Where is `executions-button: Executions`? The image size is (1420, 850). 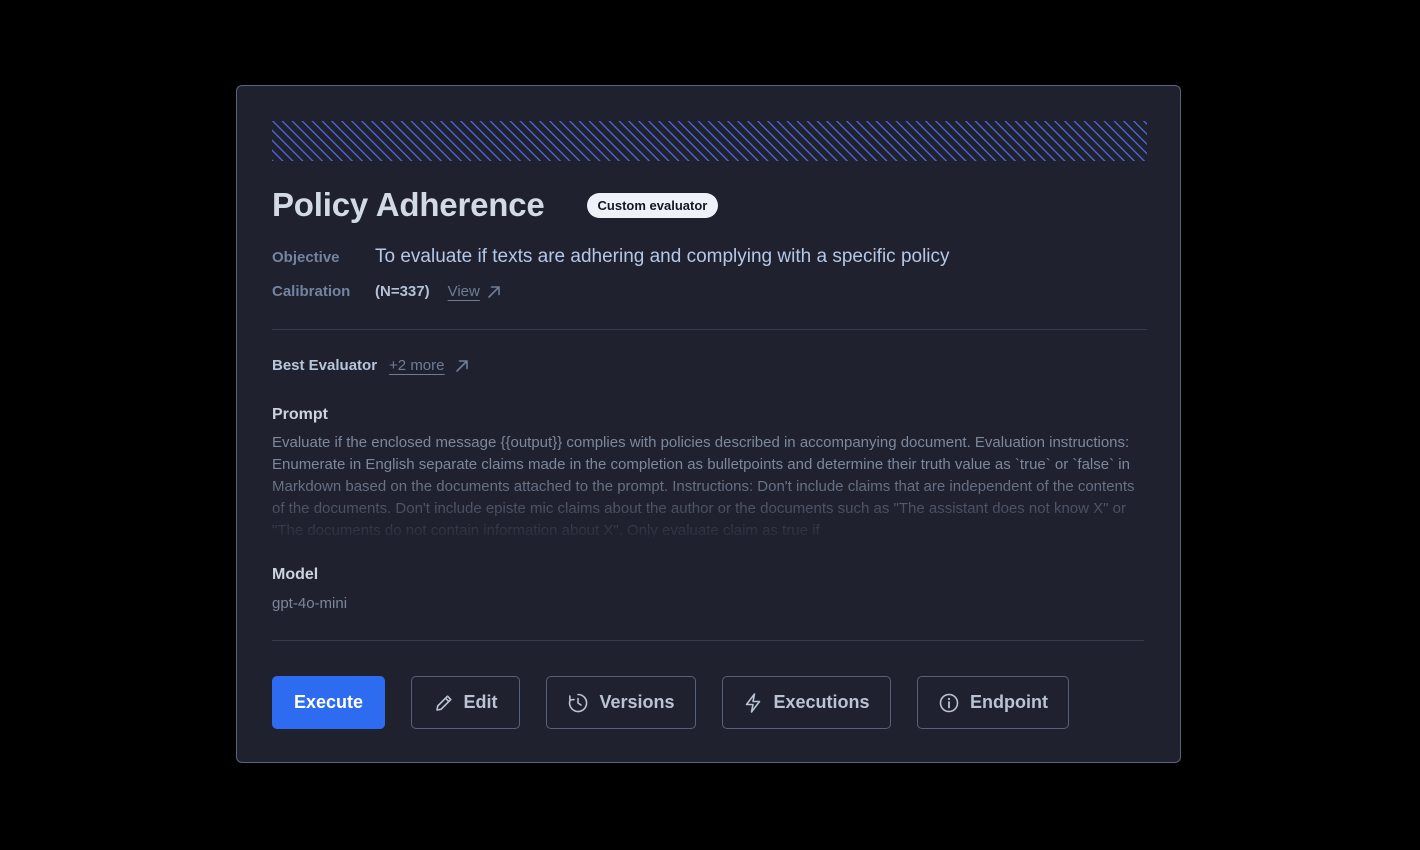 executions-button: Executions is located at coordinates (806, 702).